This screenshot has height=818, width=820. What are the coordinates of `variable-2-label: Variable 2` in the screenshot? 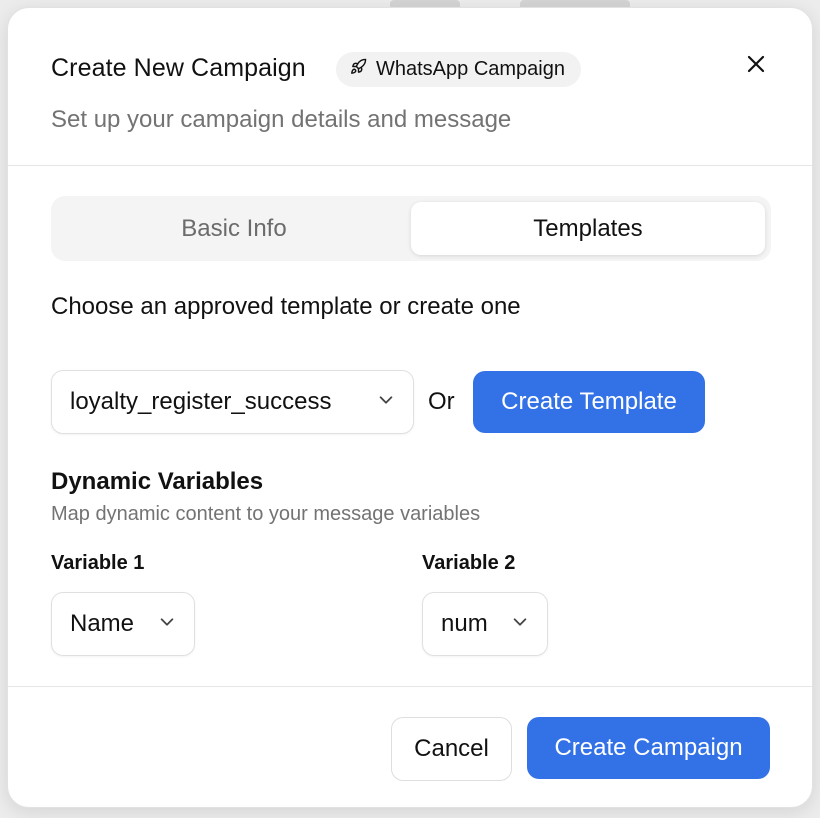 It's located at (469, 563).